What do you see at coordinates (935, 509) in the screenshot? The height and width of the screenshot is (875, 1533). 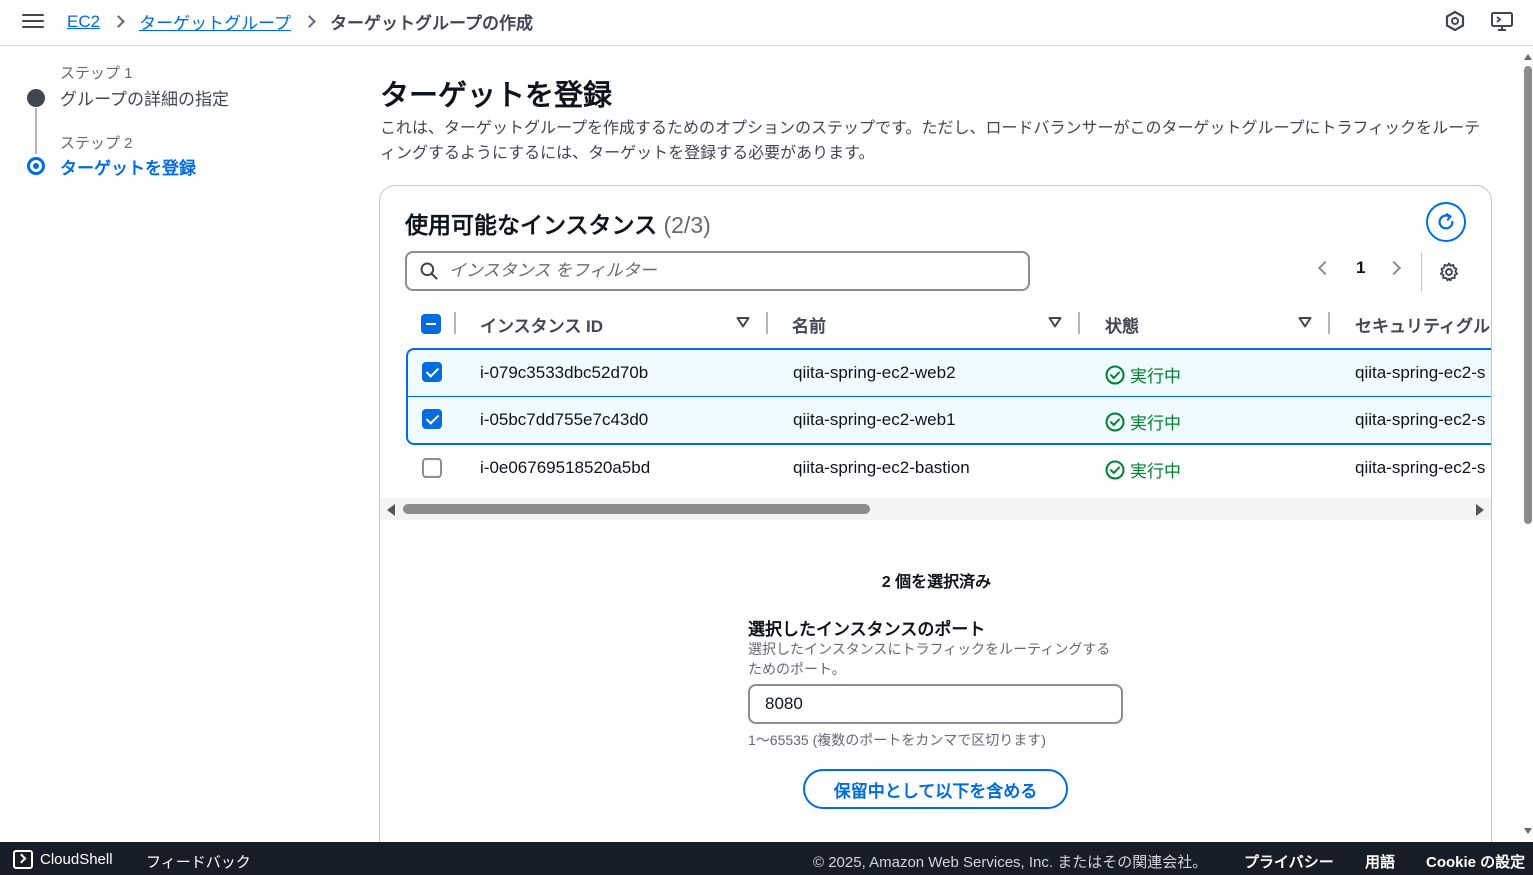 I see `table-horizontal-scrollbar` at bounding box center [935, 509].